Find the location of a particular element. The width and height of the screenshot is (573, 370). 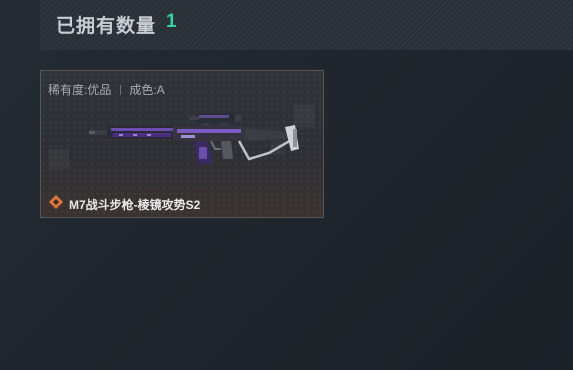

item-name: M7战斗步枪-棱镜攻势S2 is located at coordinates (135, 205).